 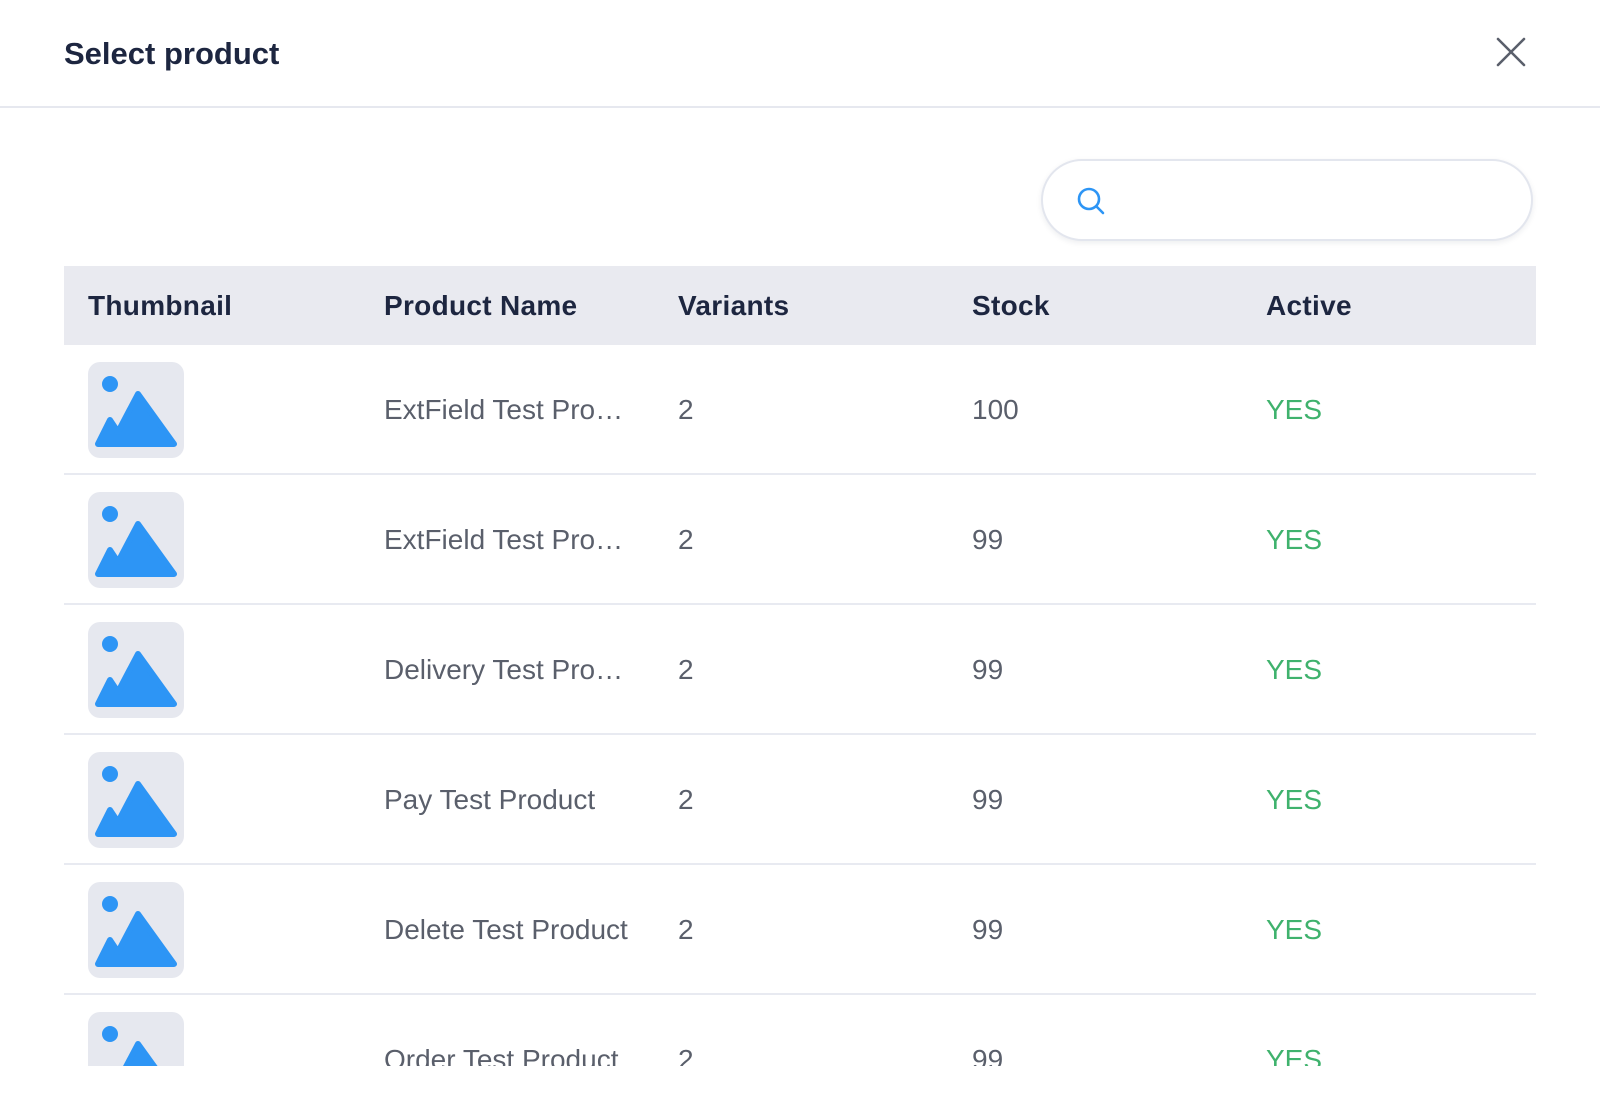 What do you see at coordinates (995, 409) in the screenshot?
I see `product-stock: 100` at bounding box center [995, 409].